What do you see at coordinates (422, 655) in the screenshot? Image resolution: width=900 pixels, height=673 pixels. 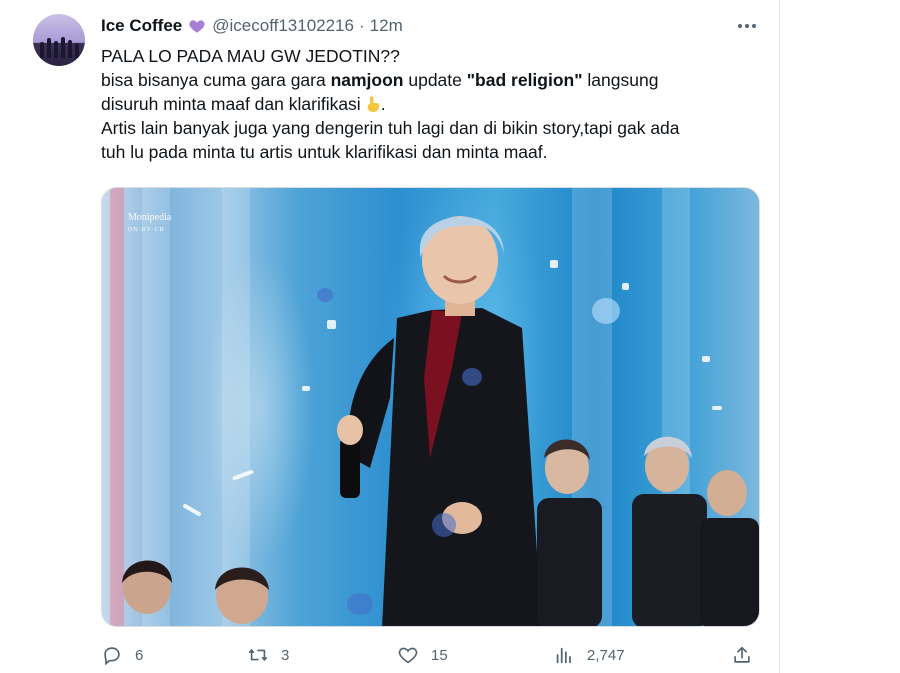 I see `like-button: 15` at bounding box center [422, 655].